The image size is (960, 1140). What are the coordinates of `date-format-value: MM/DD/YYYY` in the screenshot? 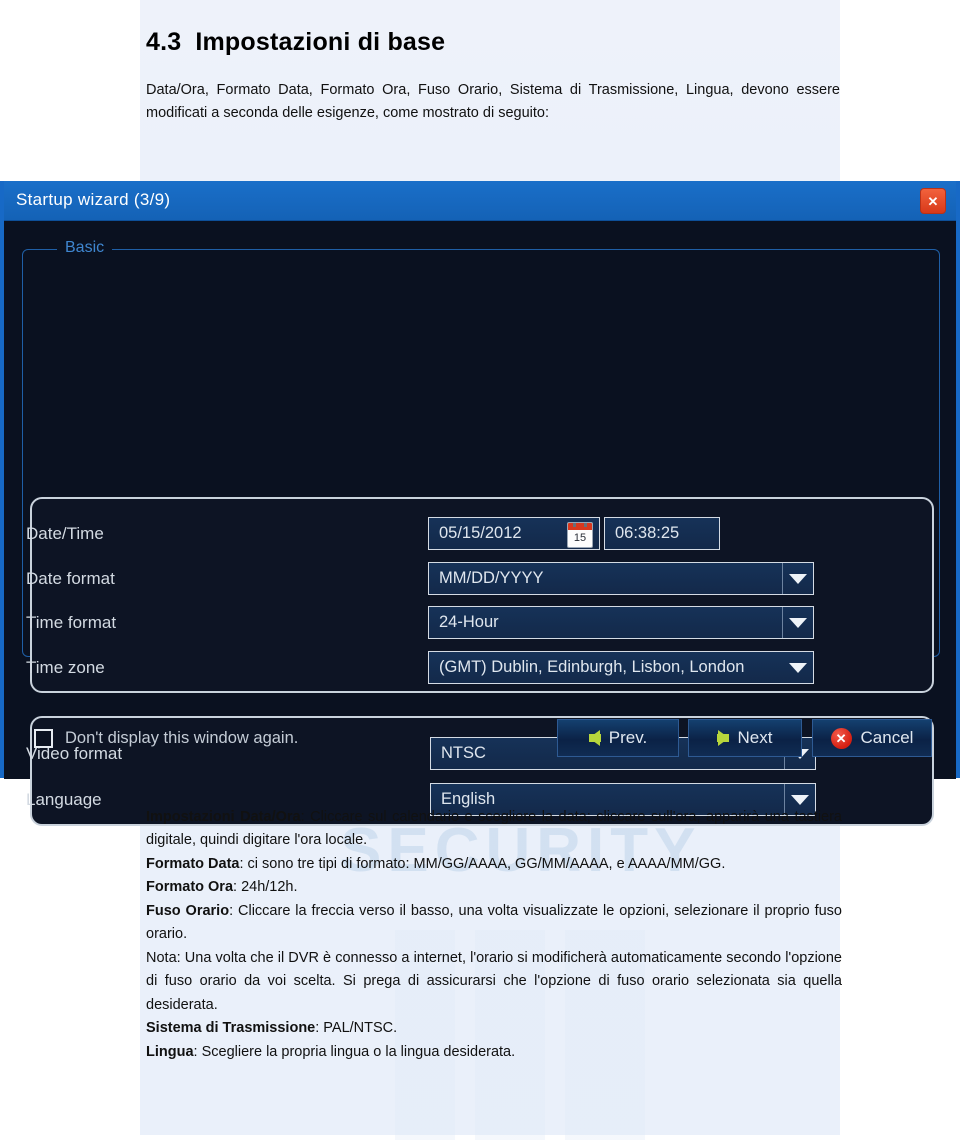 It's located at (491, 578).